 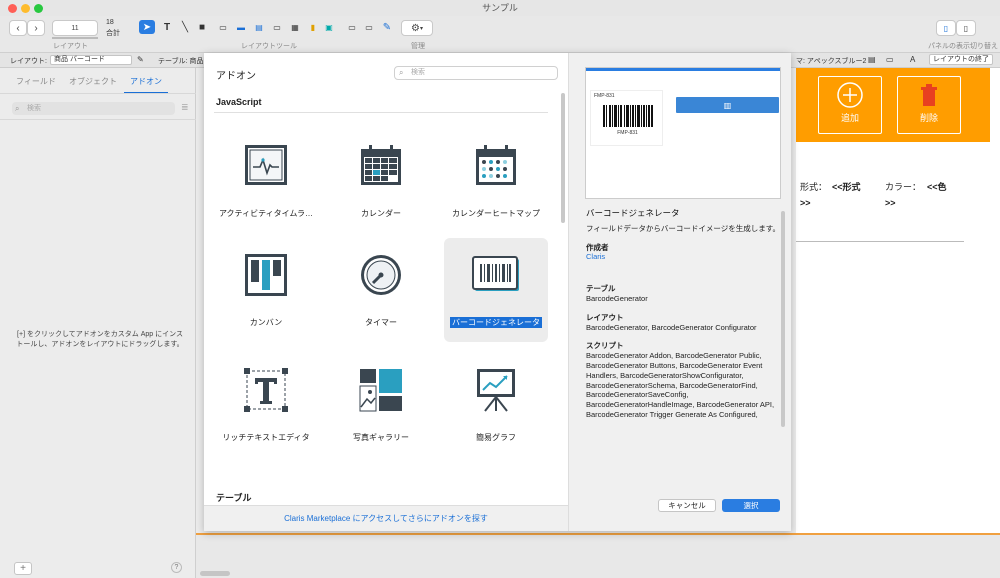 I want to click on layout-select: 商品 バーコード, so click(x=91, y=60).